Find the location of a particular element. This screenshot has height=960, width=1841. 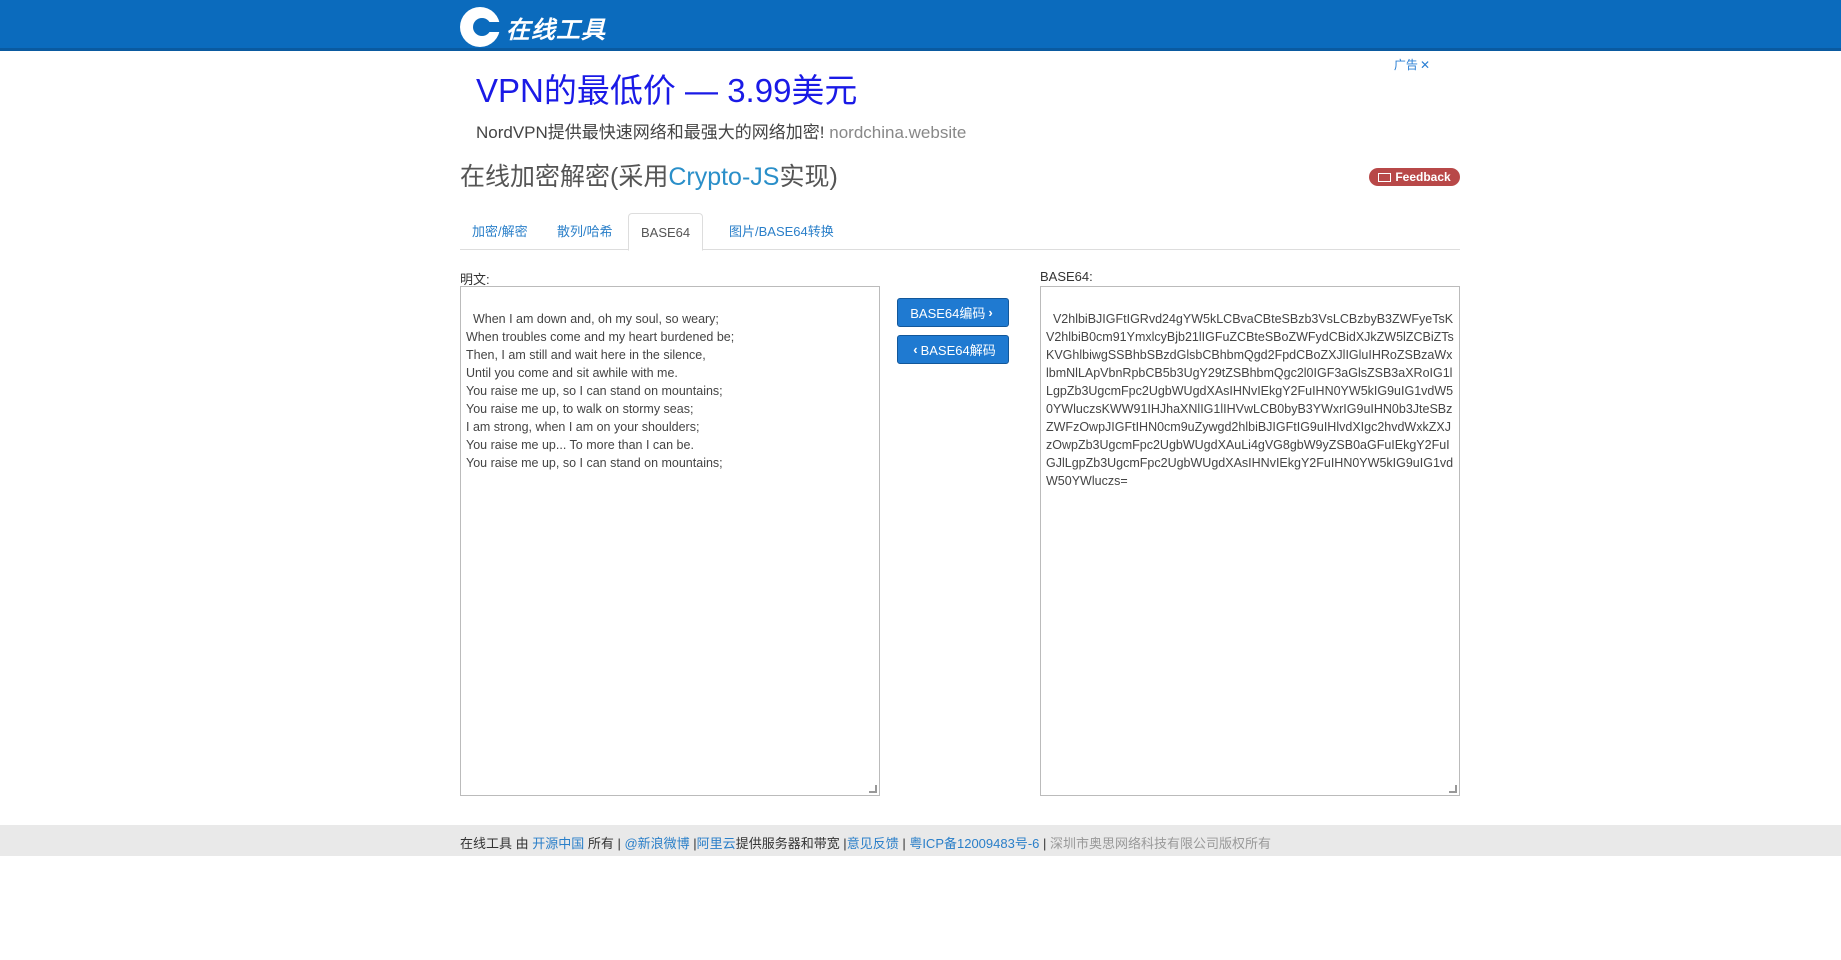

title-suffix: 实现) is located at coordinates (808, 177).